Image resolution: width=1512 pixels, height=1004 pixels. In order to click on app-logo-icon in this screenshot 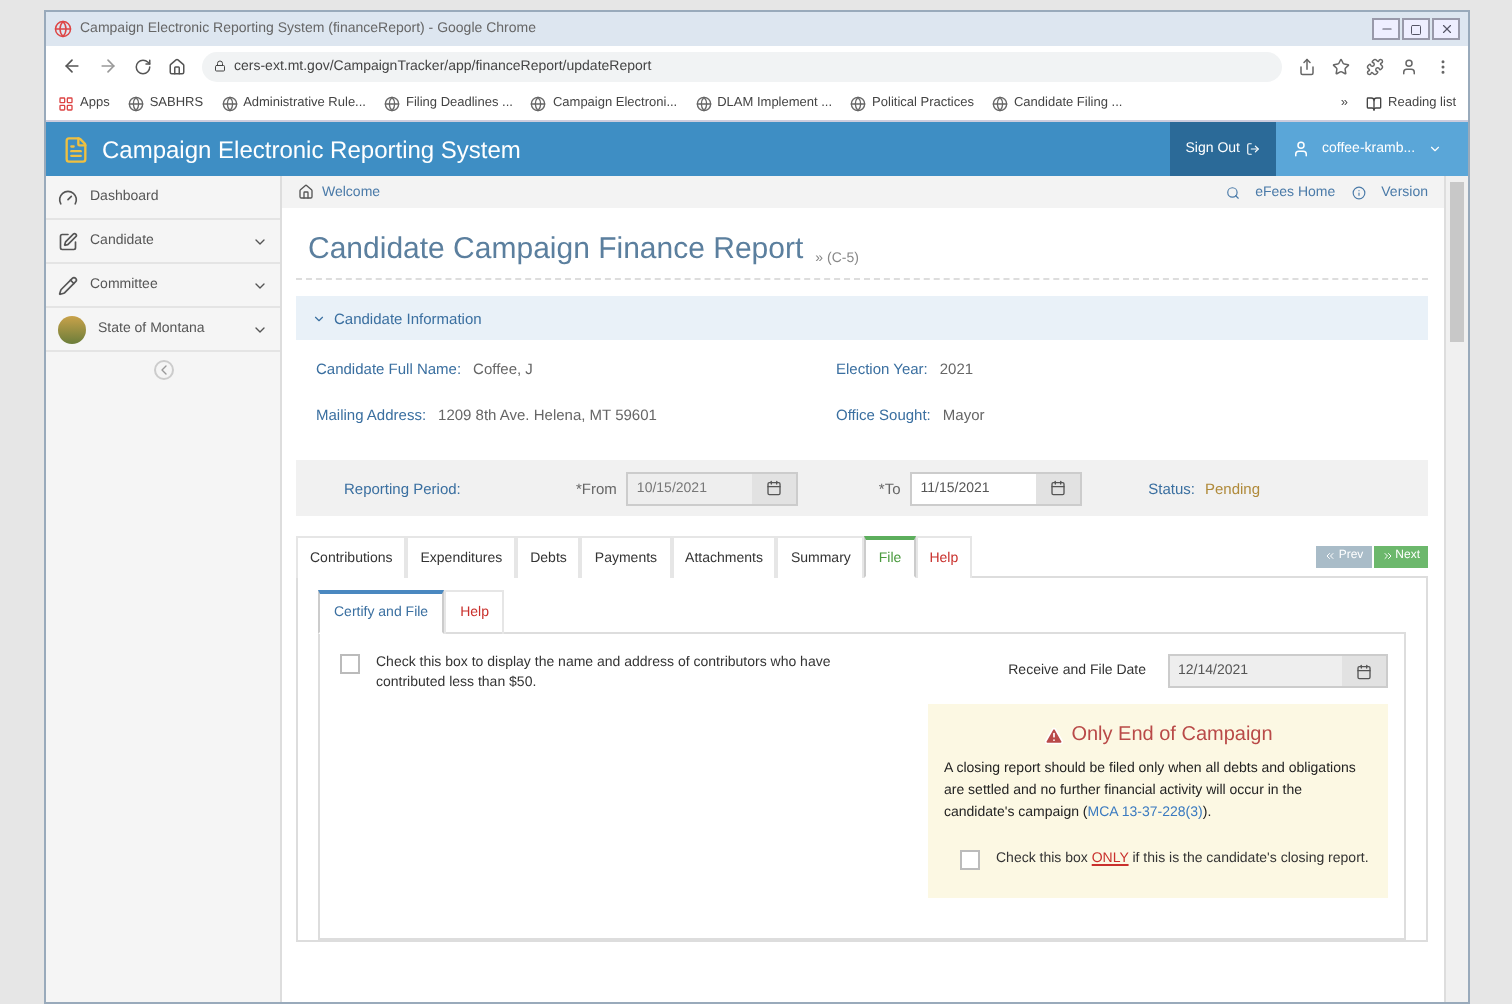, I will do `click(76, 149)`.